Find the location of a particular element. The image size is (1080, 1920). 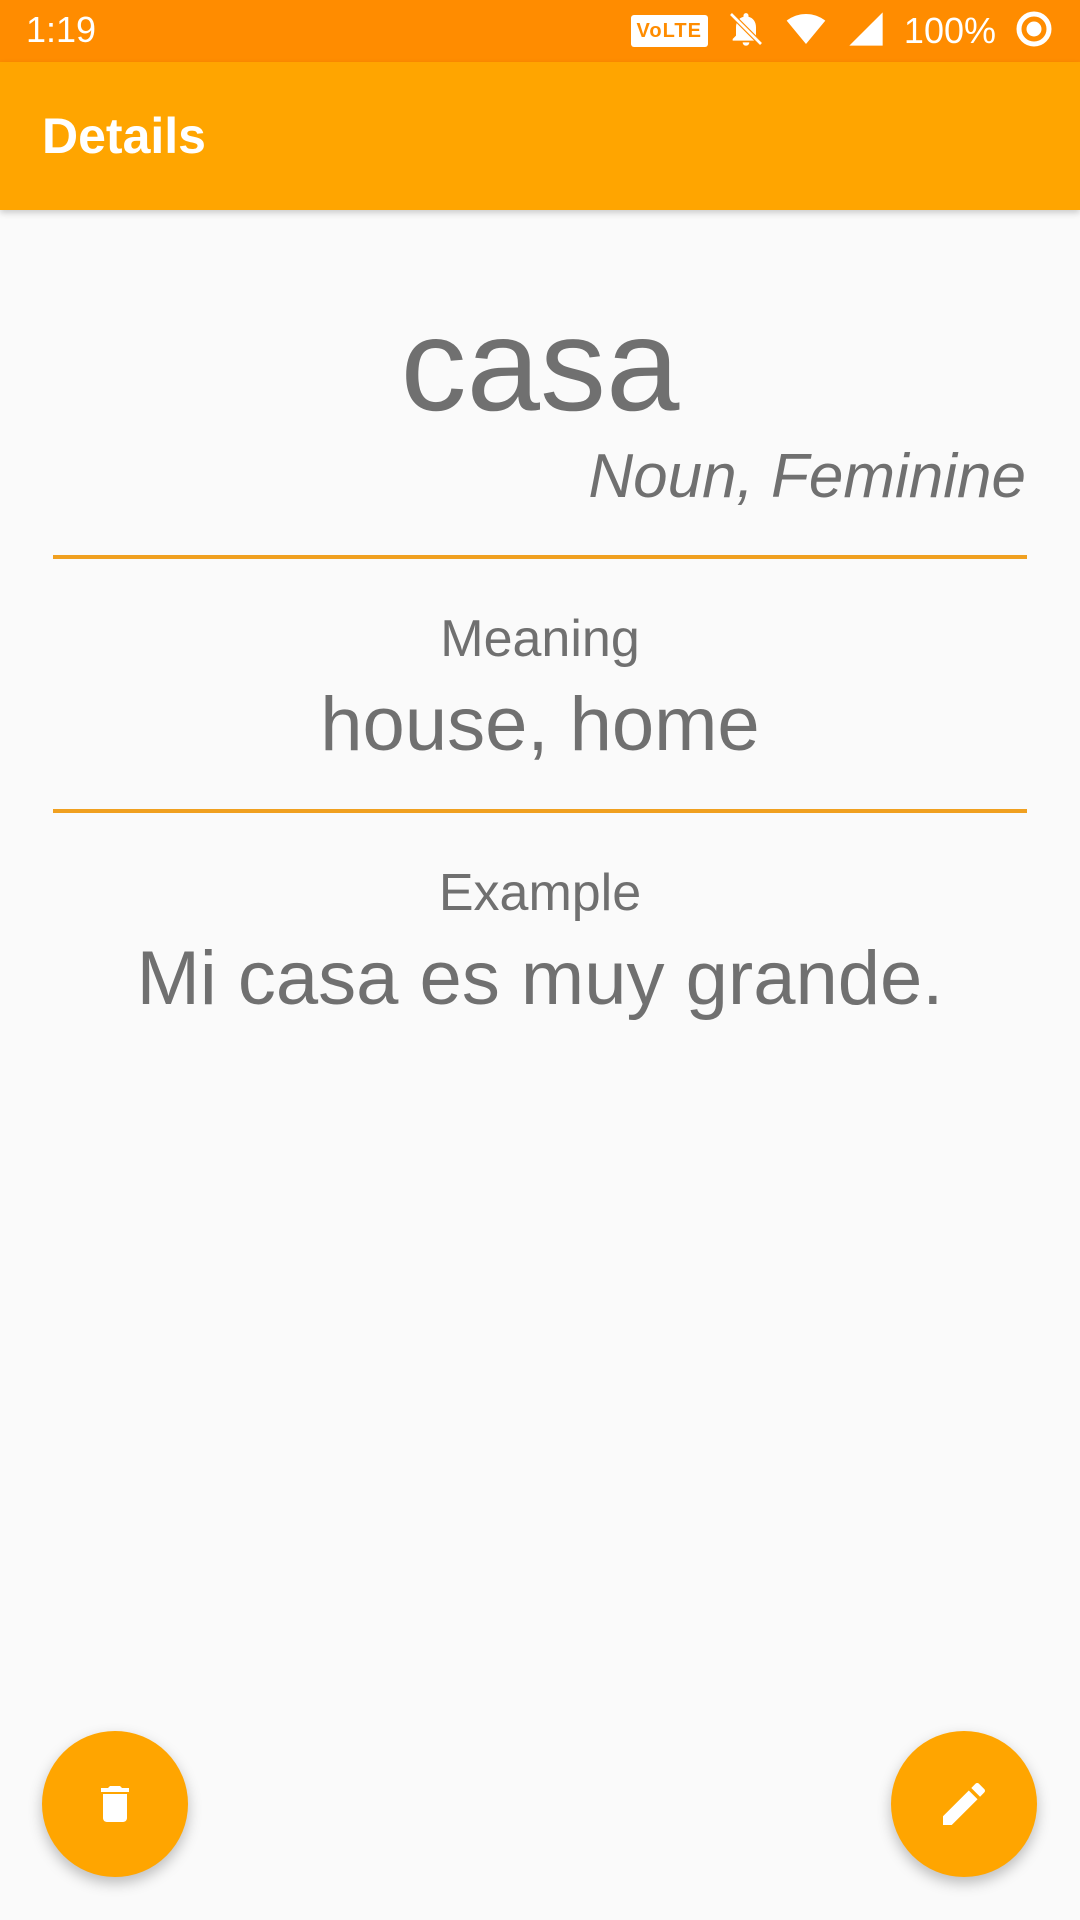

wifi-icon is located at coordinates (806, 31).